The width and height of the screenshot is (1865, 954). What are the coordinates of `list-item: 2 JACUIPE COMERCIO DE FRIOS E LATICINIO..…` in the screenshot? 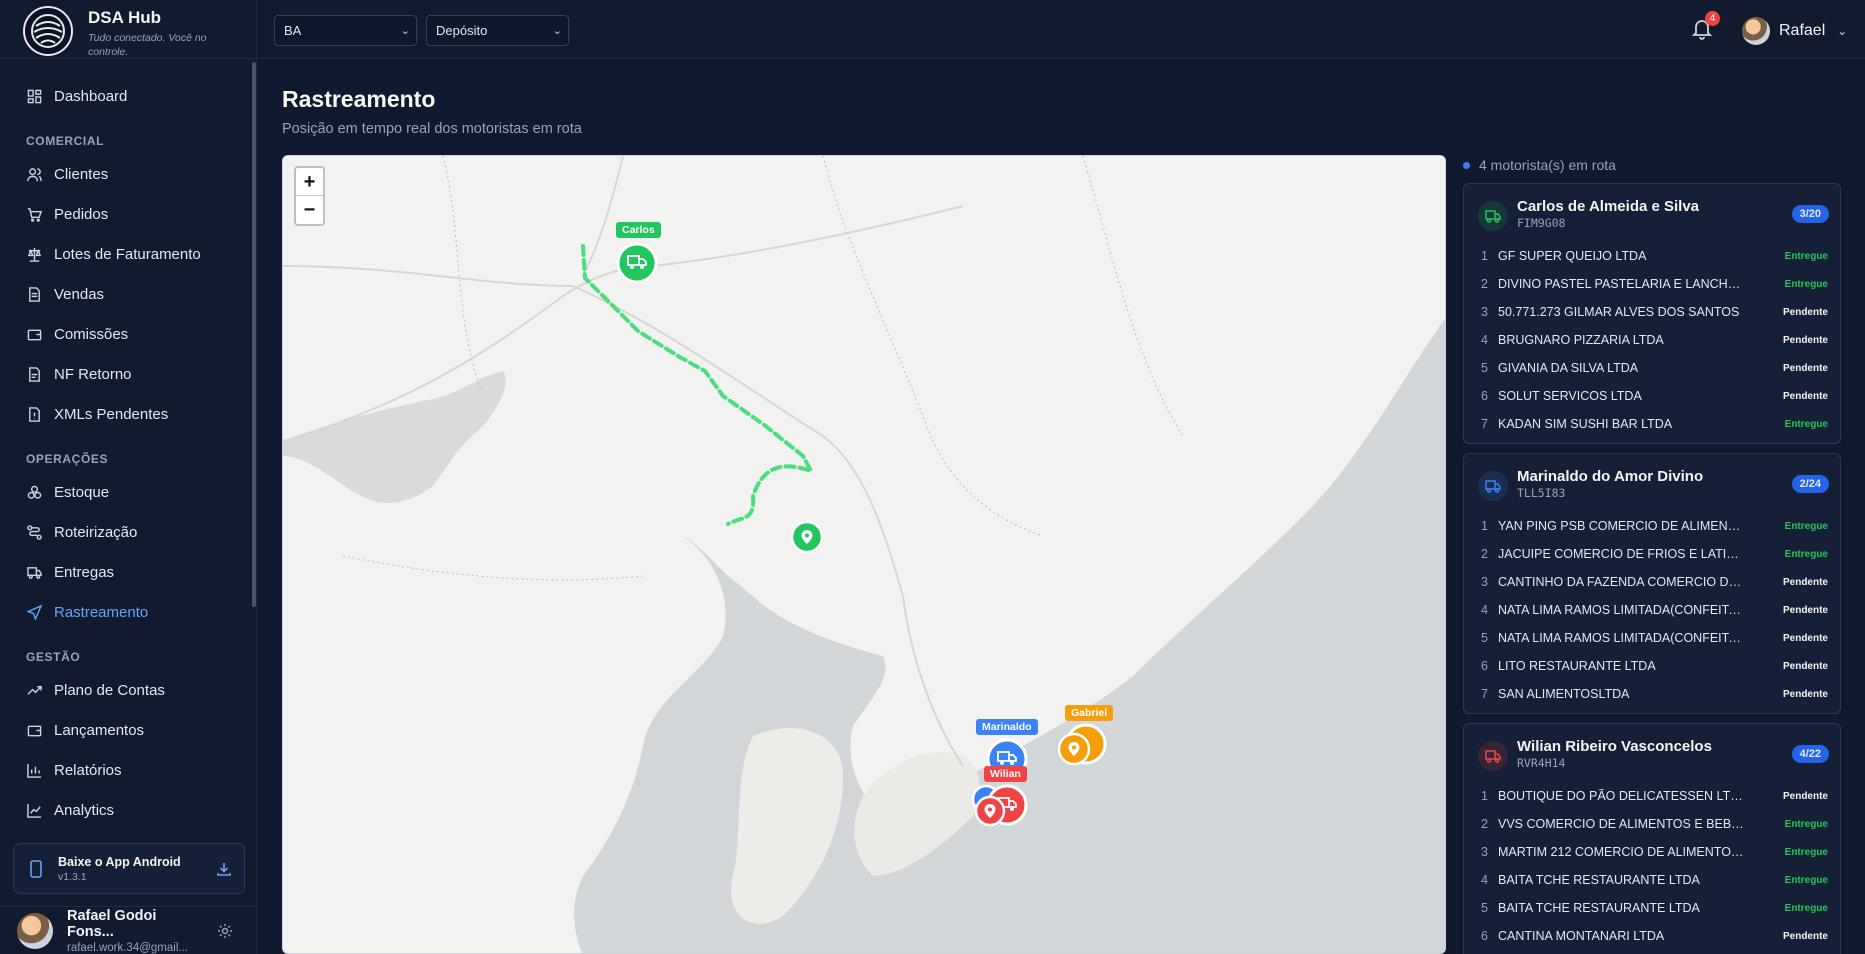 It's located at (1652, 554).